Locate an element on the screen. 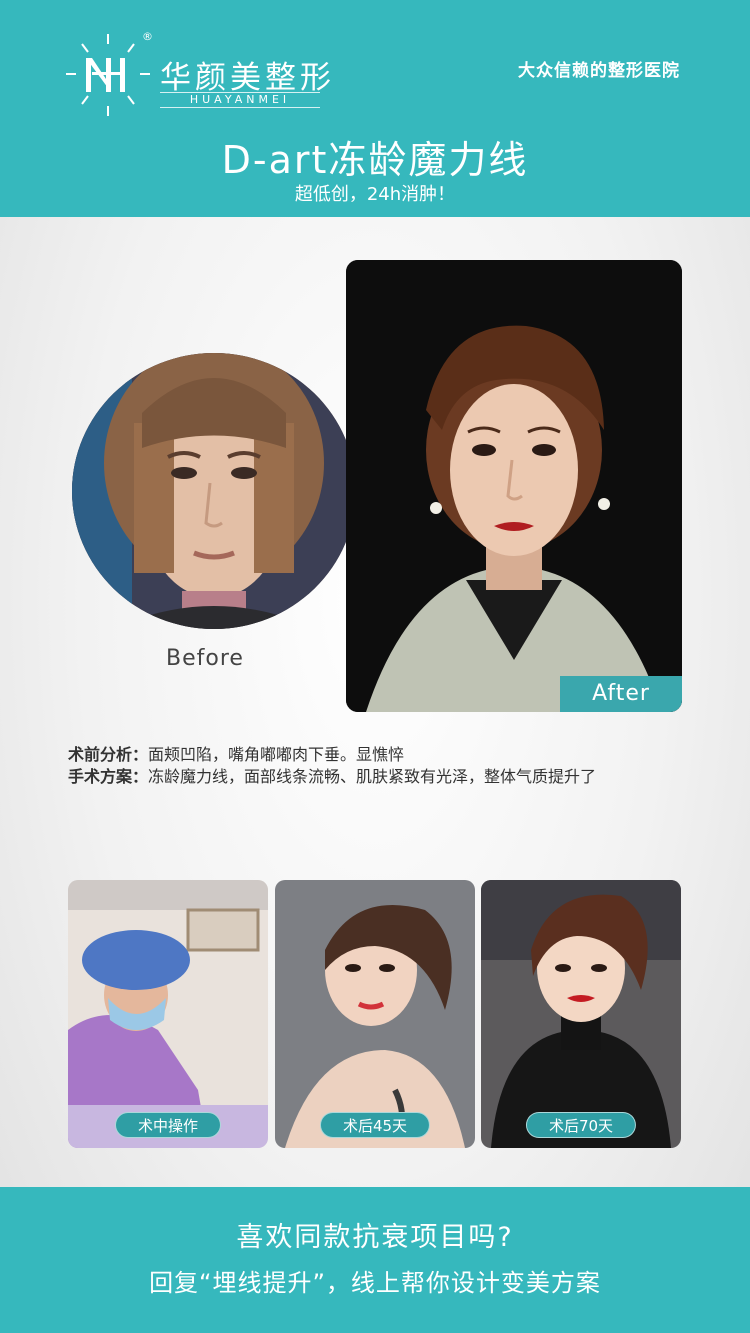  pre-analysis-row: 术前分析： 面颊凹陷，嘴角嘟嘟肉下垂。显憔悴 is located at coordinates (378, 755).